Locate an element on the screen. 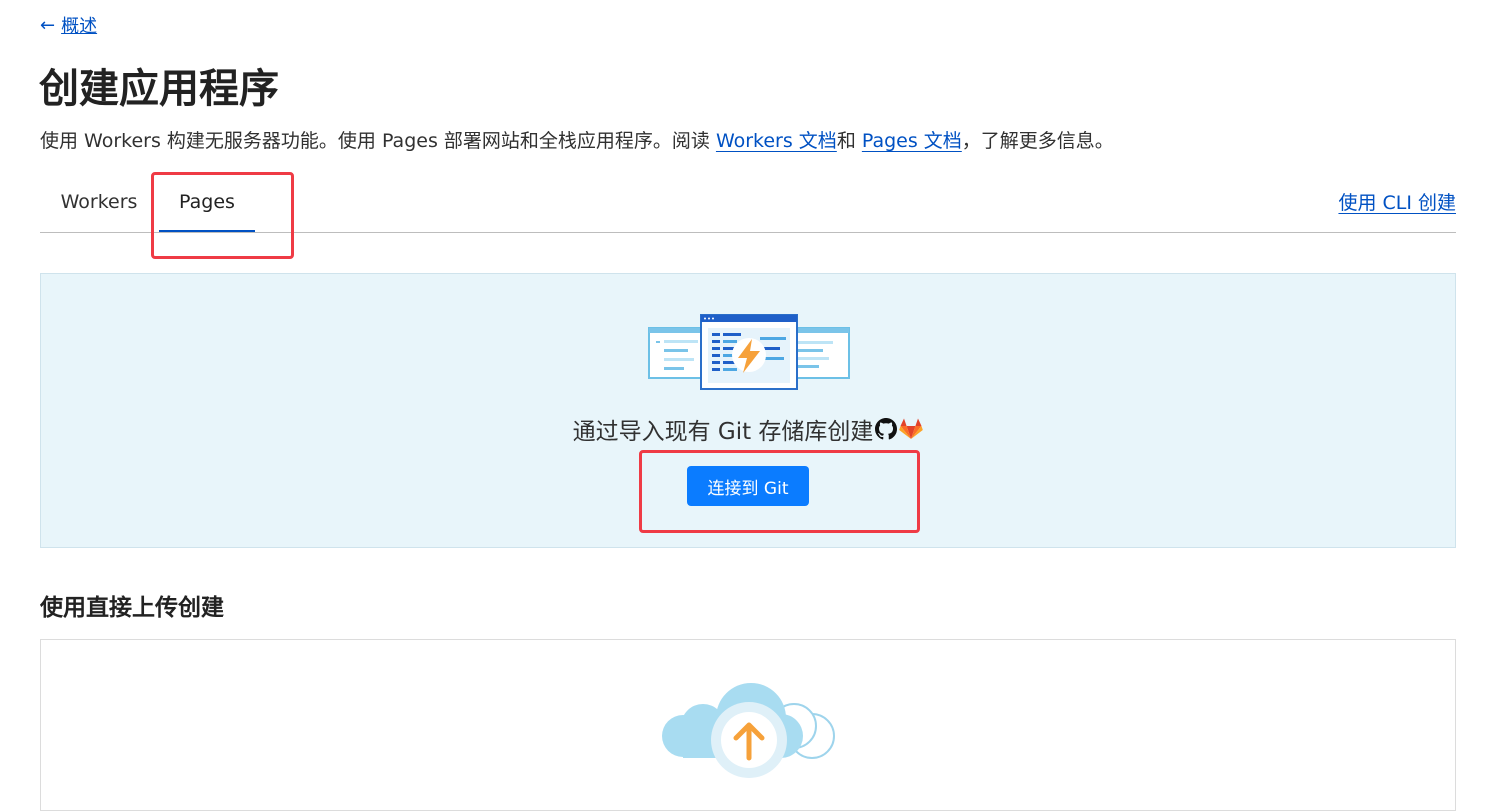 Image resolution: width=1505 pixels, height=811 pixels. description-text-2: 和 is located at coordinates (849, 141).